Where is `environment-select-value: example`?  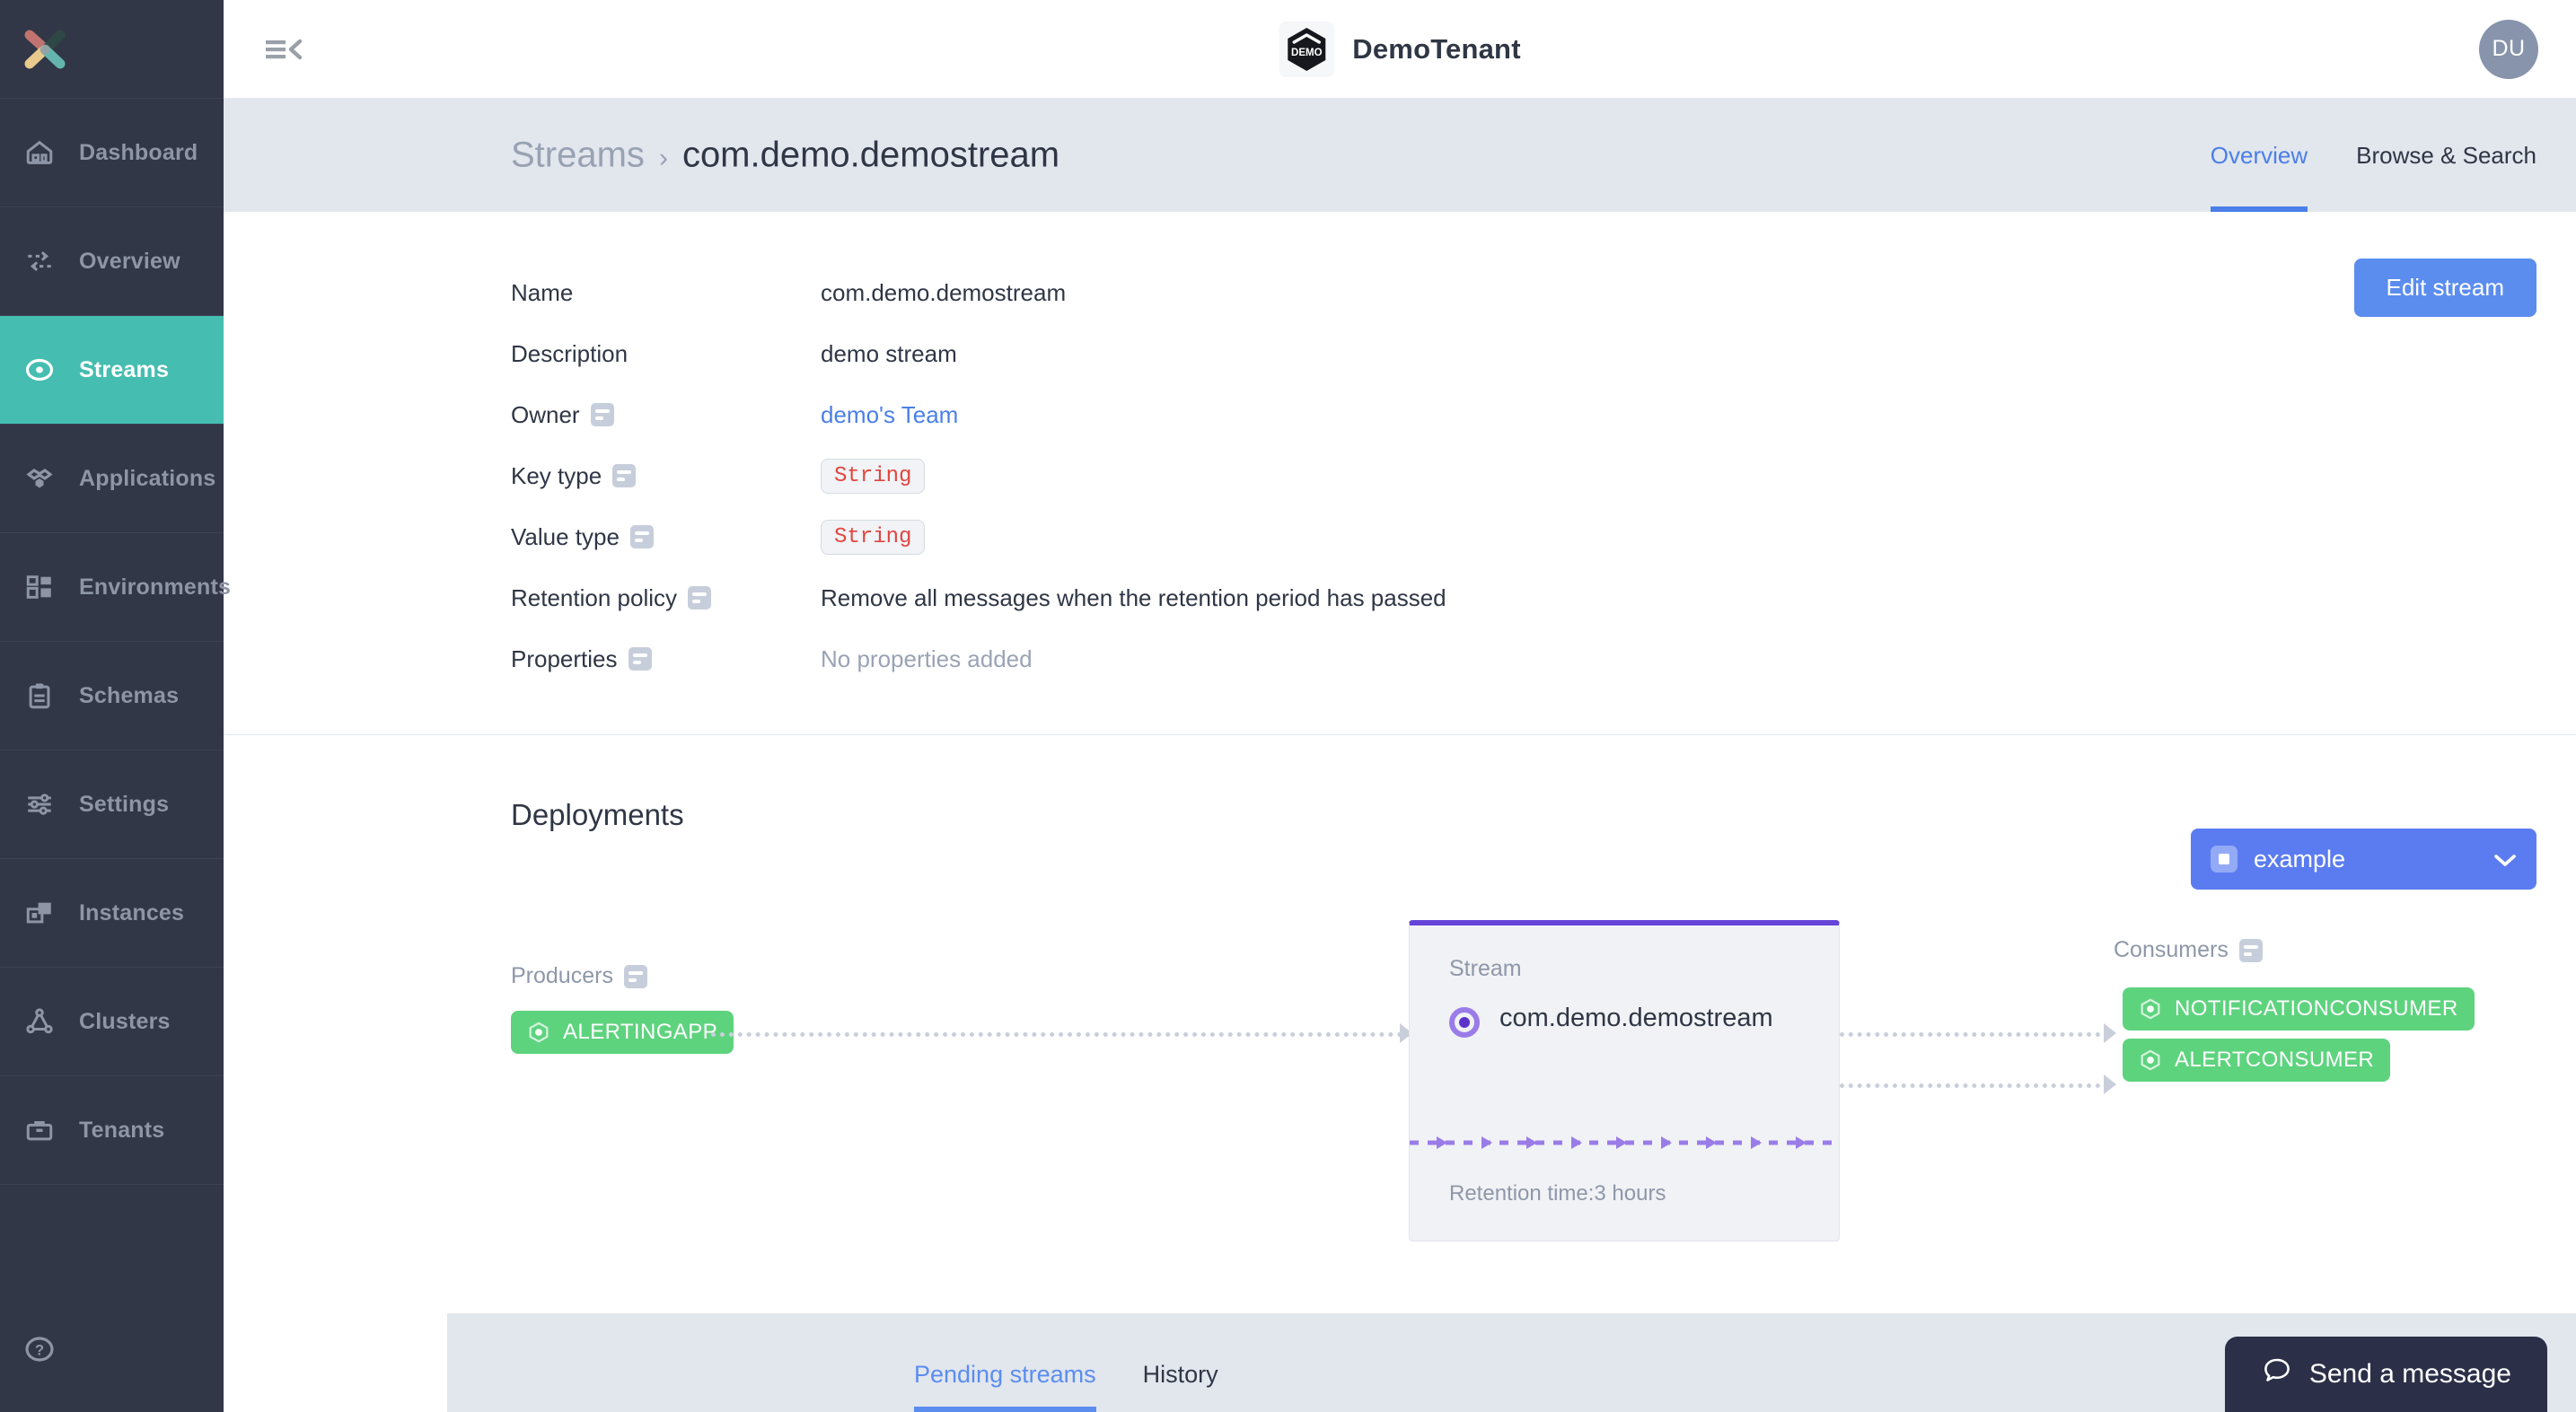 environment-select-value: example is located at coordinates (2300, 859).